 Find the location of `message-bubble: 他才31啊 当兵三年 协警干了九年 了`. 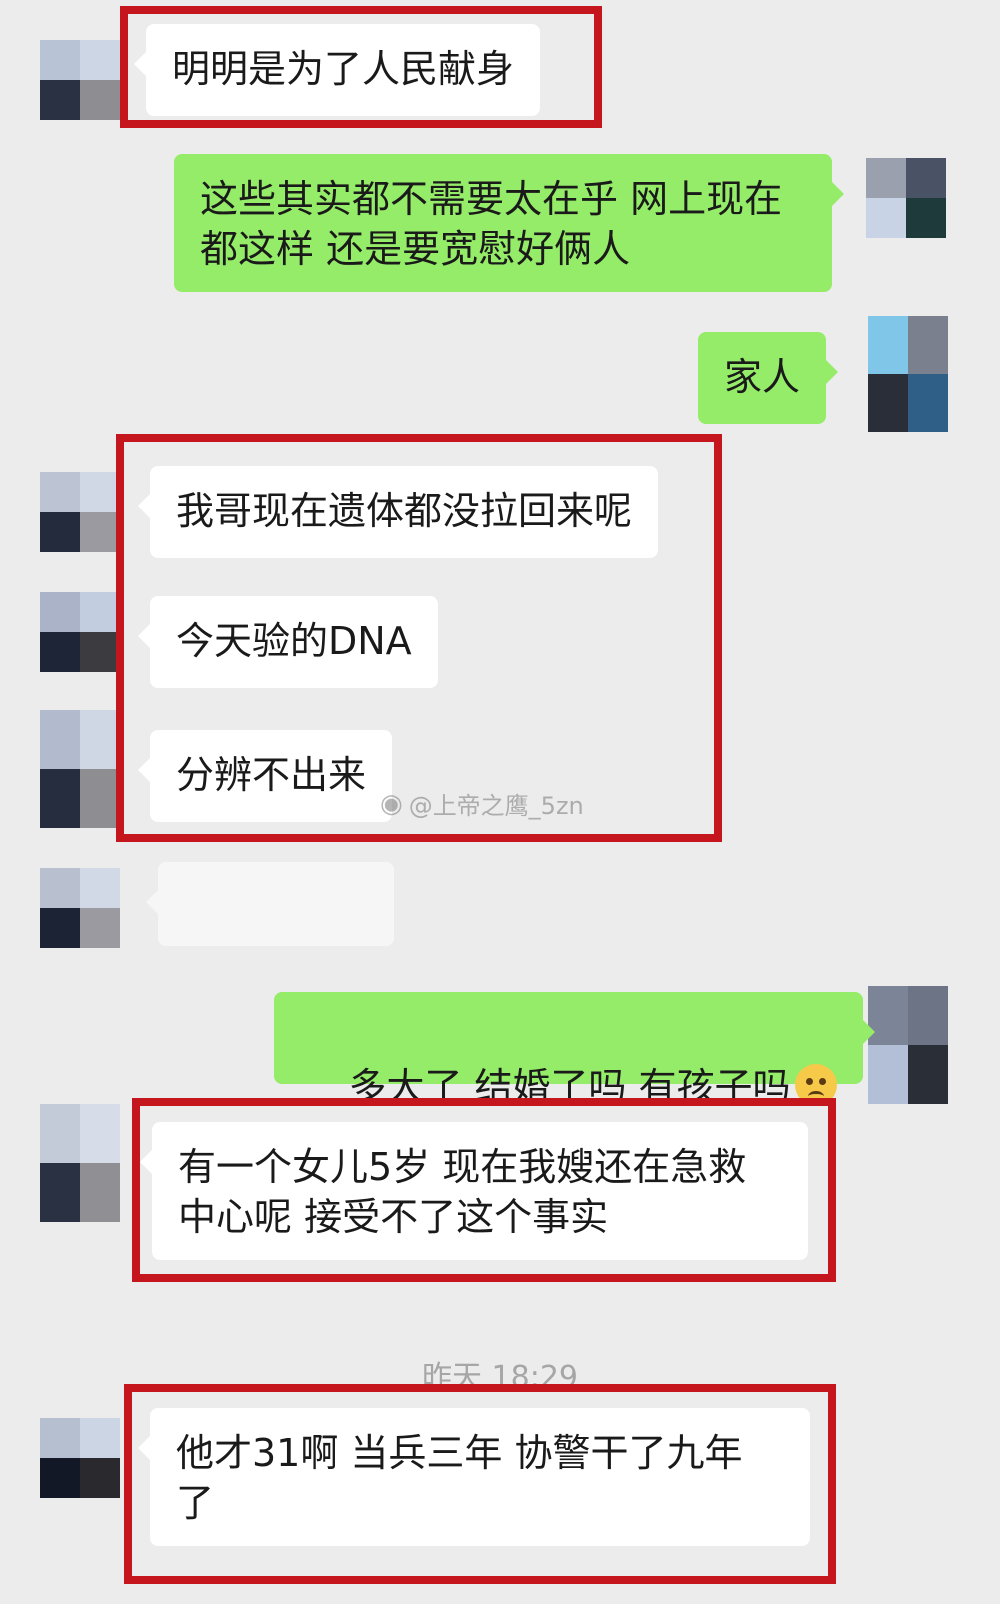

message-bubble: 他才31啊 当兵三年 协警干了九年 了 is located at coordinates (474, 1477).